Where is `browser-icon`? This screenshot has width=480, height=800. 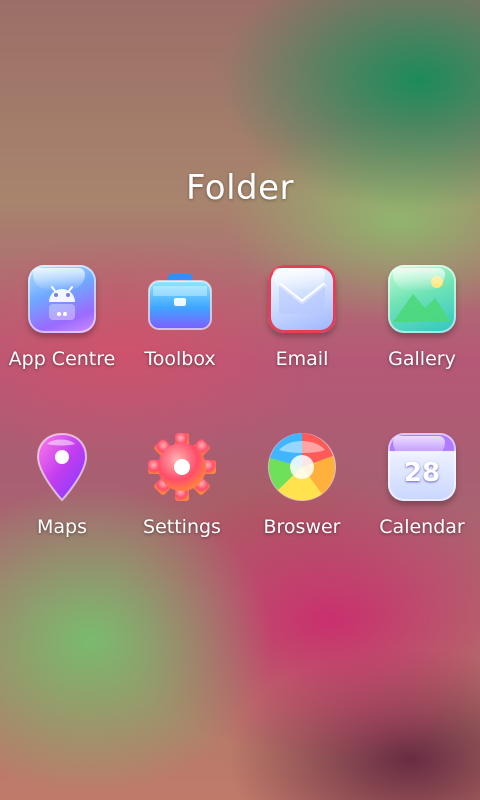
browser-icon is located at coordinates (302, 467).